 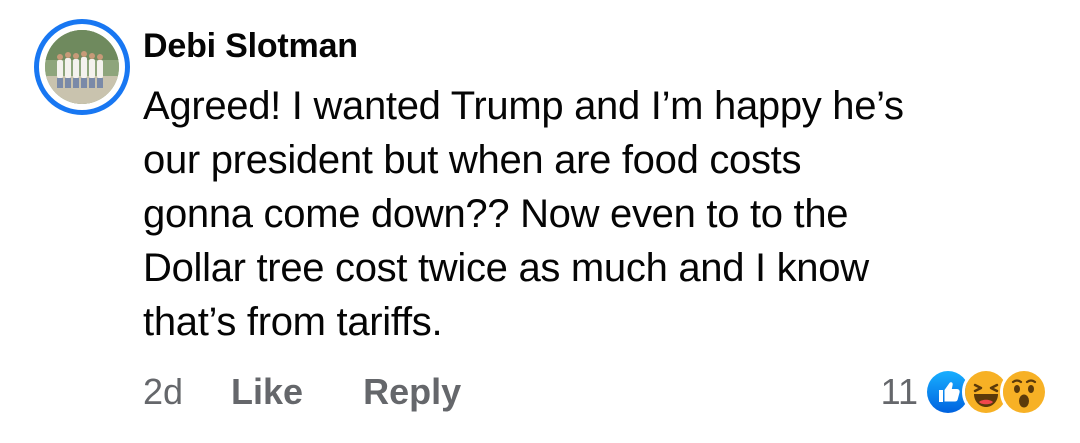 What do you see at coordinates (293, 322) in the screenshot?
I see `comment-text-line: that’s from tariffs.` at bounding box center [293, 322].